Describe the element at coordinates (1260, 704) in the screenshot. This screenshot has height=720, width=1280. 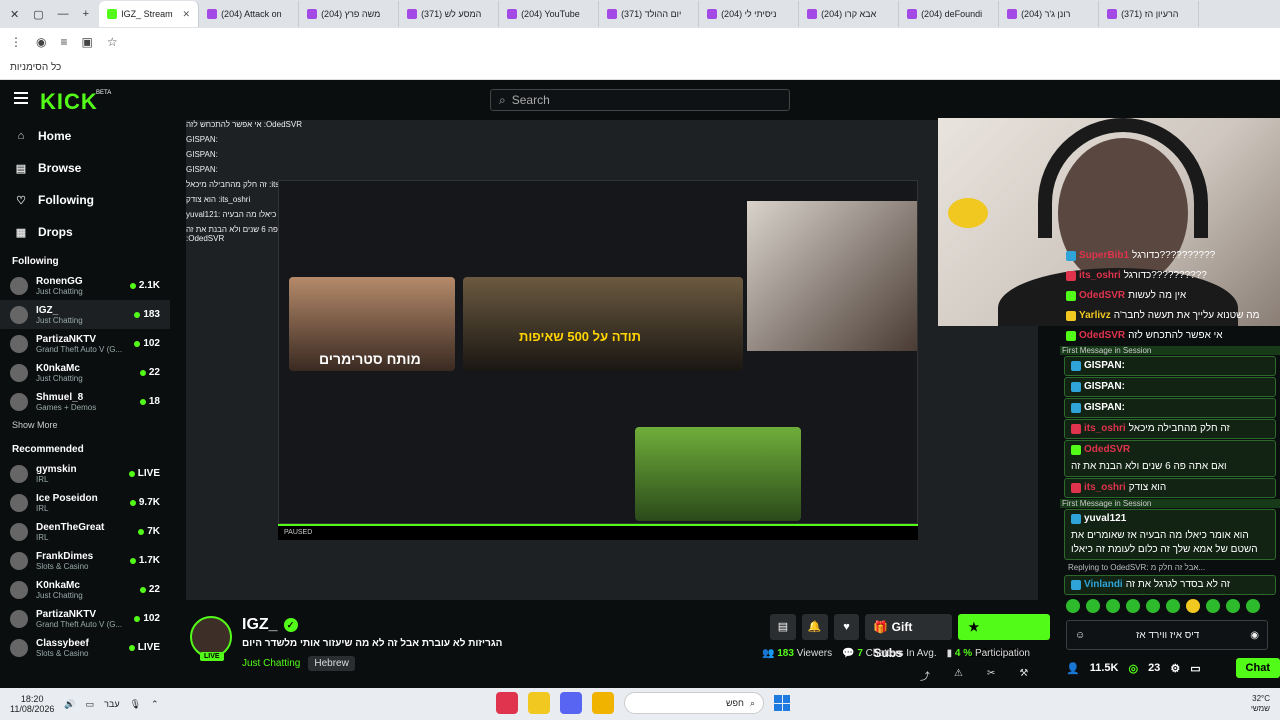
I see `weather-widget: 32°C שמשי` at that location.